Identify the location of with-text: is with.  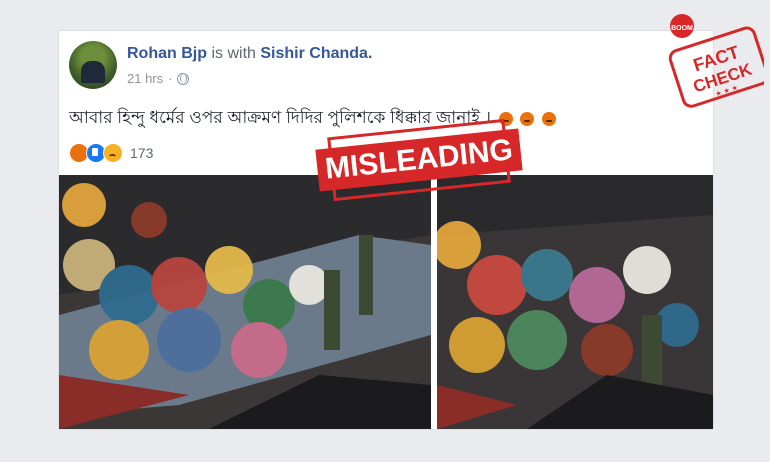
(233, 53).